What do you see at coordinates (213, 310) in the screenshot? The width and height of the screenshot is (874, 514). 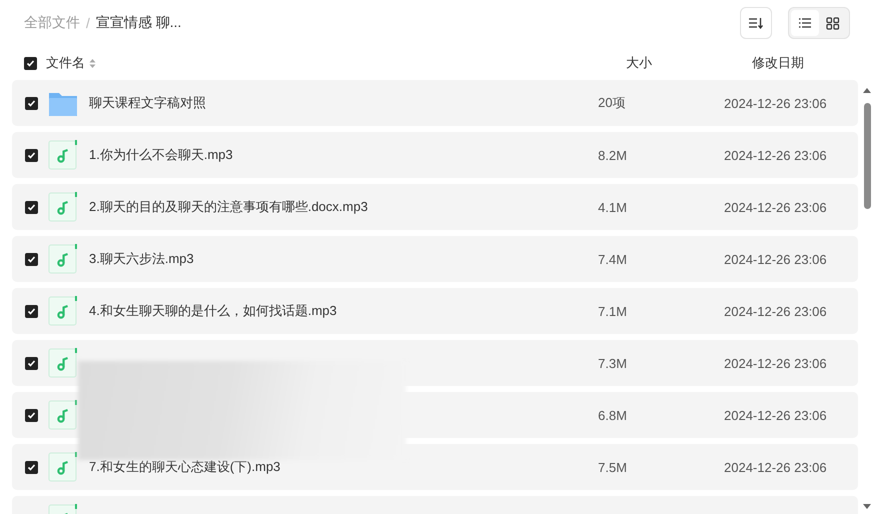 I see `file-name: 4.和女生聊天聊的是什么，如何找话题.mp3` at bounding box center [213, 310].